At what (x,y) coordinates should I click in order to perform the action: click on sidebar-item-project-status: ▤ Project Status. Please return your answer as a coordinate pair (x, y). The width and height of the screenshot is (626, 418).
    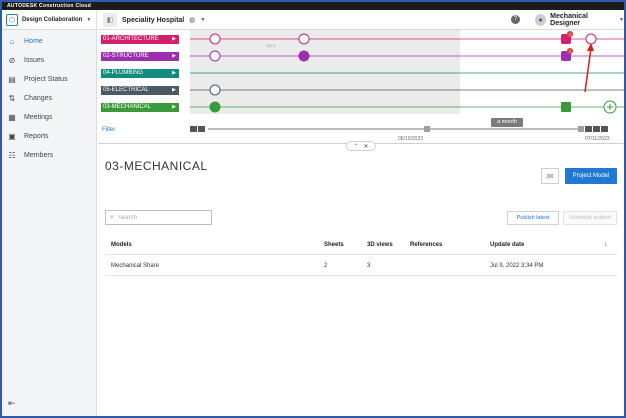
    Looking at the image, I should click on (49, 79).